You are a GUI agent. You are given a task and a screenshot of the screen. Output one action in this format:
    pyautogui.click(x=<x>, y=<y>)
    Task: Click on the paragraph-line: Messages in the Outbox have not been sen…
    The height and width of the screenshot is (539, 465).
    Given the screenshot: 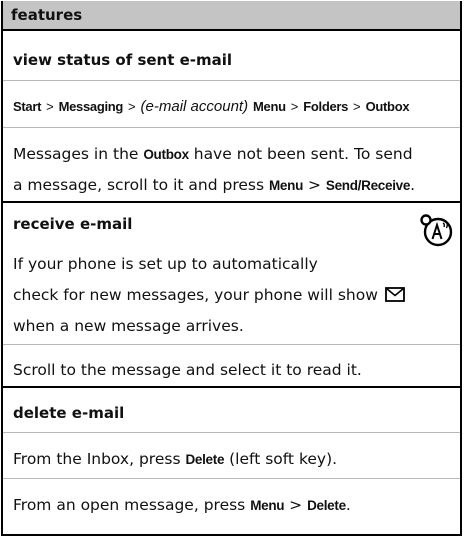 What is the action you would take?
    pyautogui.click(x=213, y=154)
    